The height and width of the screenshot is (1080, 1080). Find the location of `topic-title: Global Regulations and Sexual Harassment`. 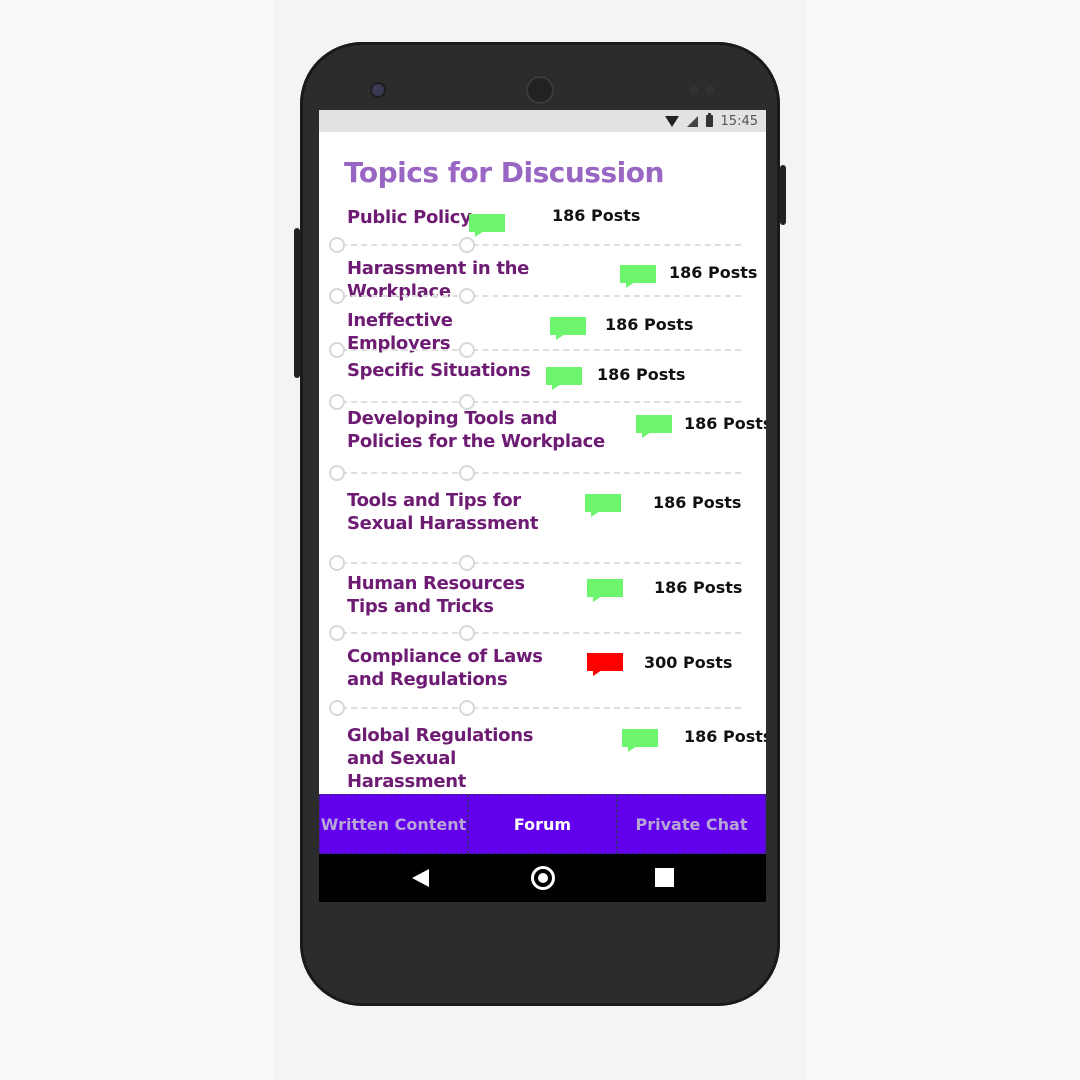

topic-title: Global Regulations and Sexual Harassment is located at coordinates (459, 758).